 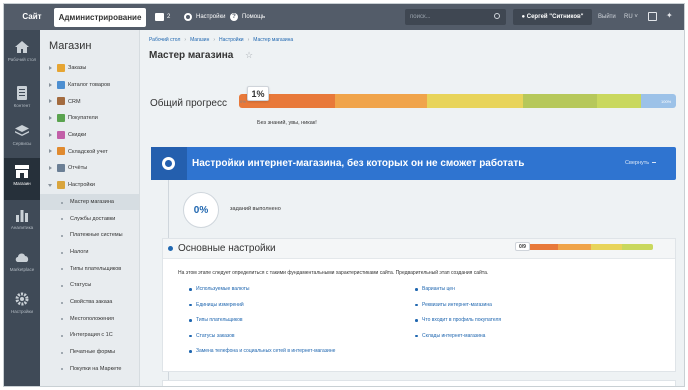 I want to click on notifications-icon, so click(x=159, y=17).